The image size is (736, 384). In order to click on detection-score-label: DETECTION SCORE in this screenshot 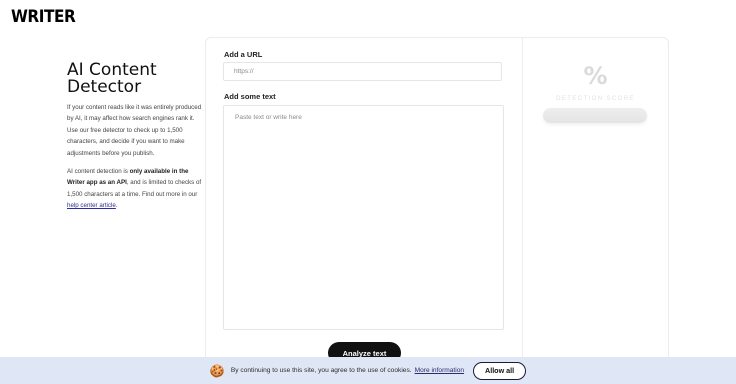, I will do `click(595, 99)`.